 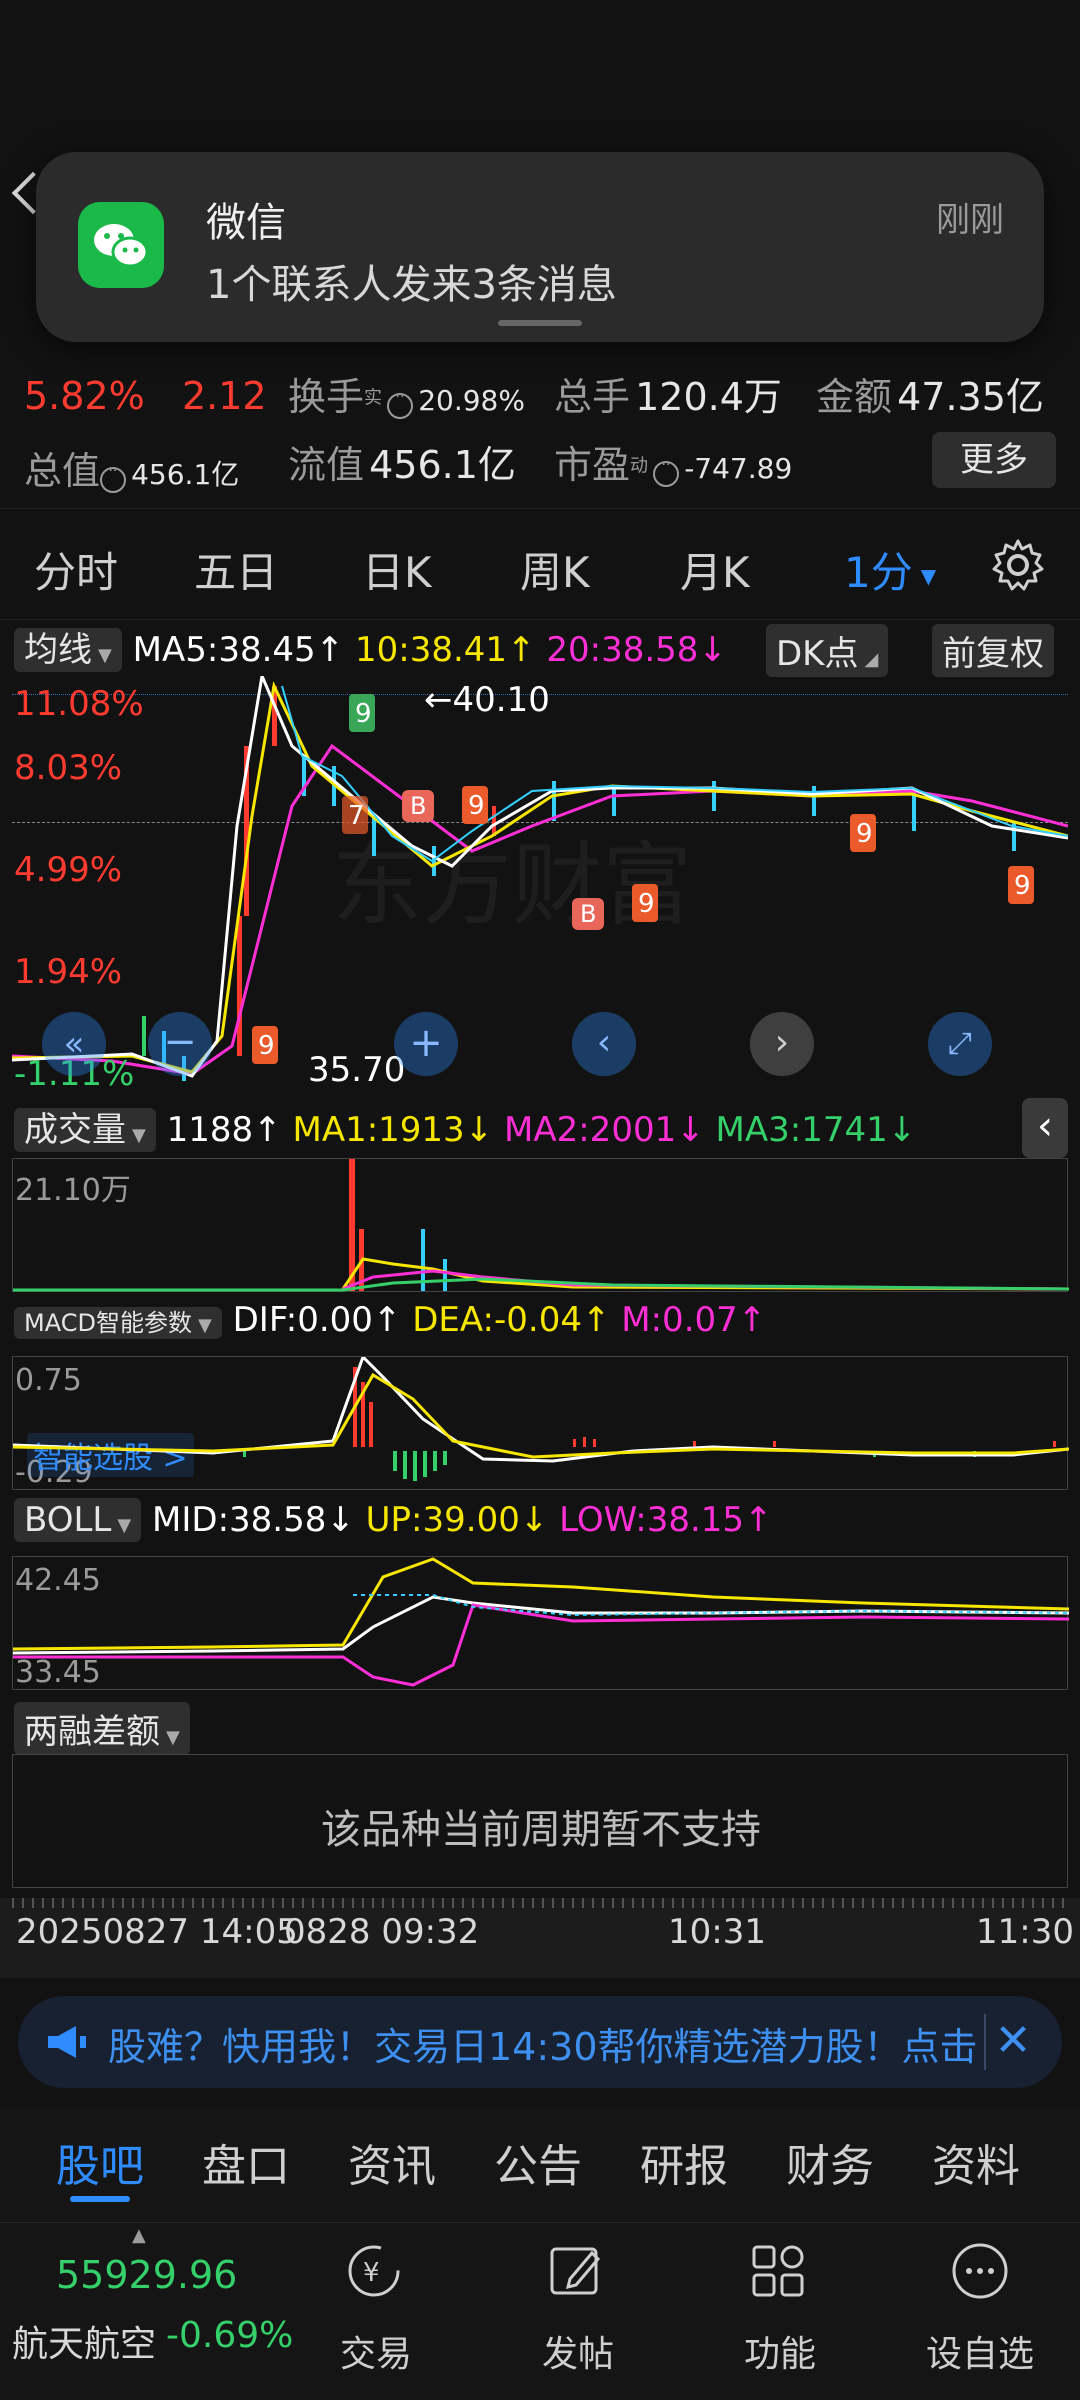 I want to click on turnover-label: 换手, so click(x=326, y=397).